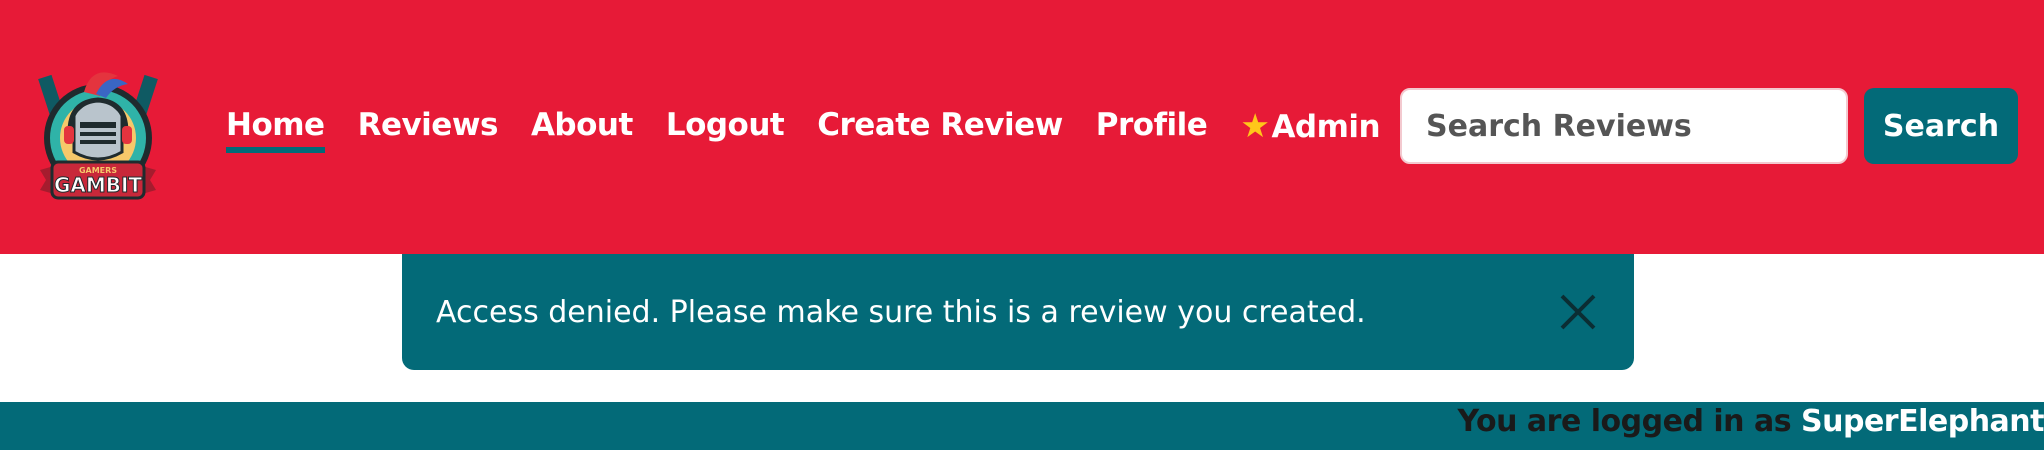 This screenshot has height=450, width=2044. What do you see at coordinates (1152, 125) in the screenshot?
I see `nav-link-profile: Profile` at bounding box center [1152, 125].